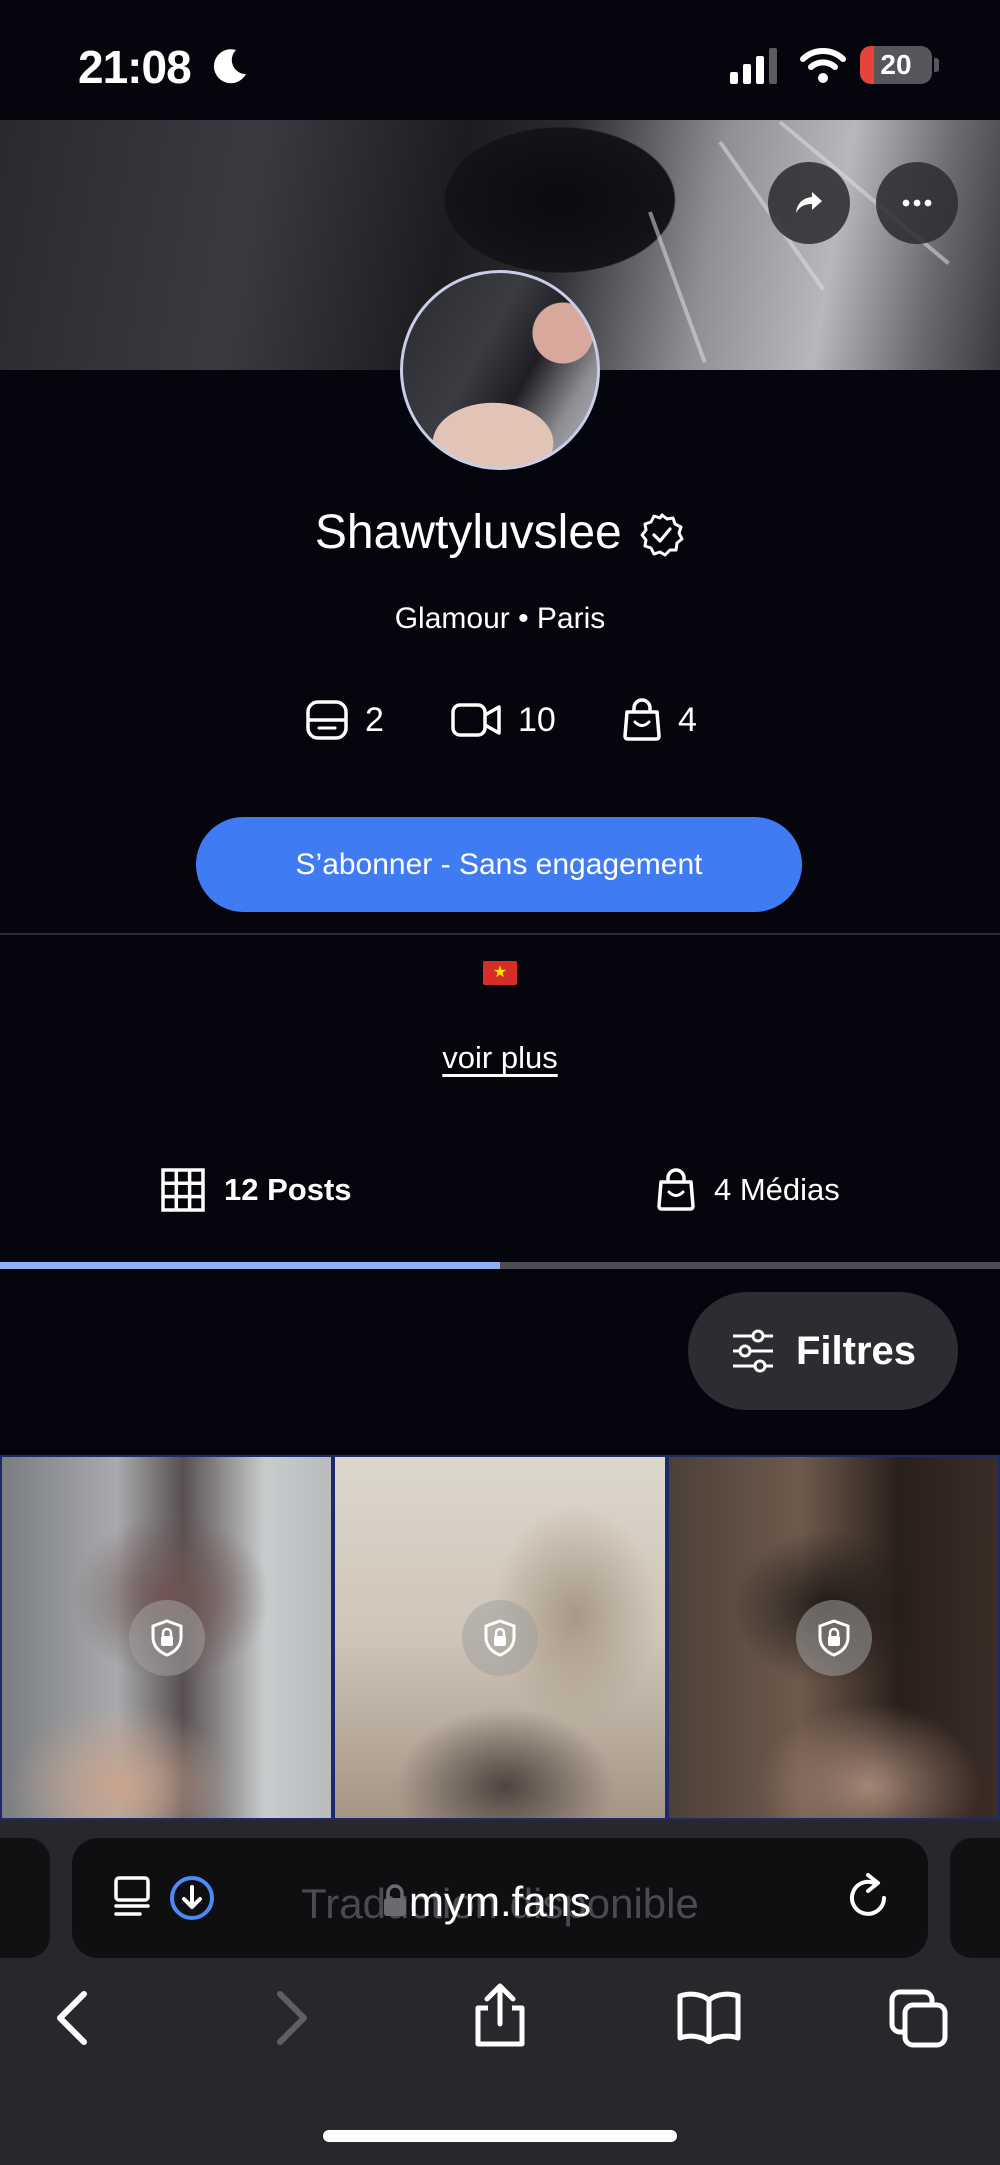  What do you see at coordinates (919, 2019) in the screenshot?
I see `tabs-icon` at bounding box center [919, 2019].